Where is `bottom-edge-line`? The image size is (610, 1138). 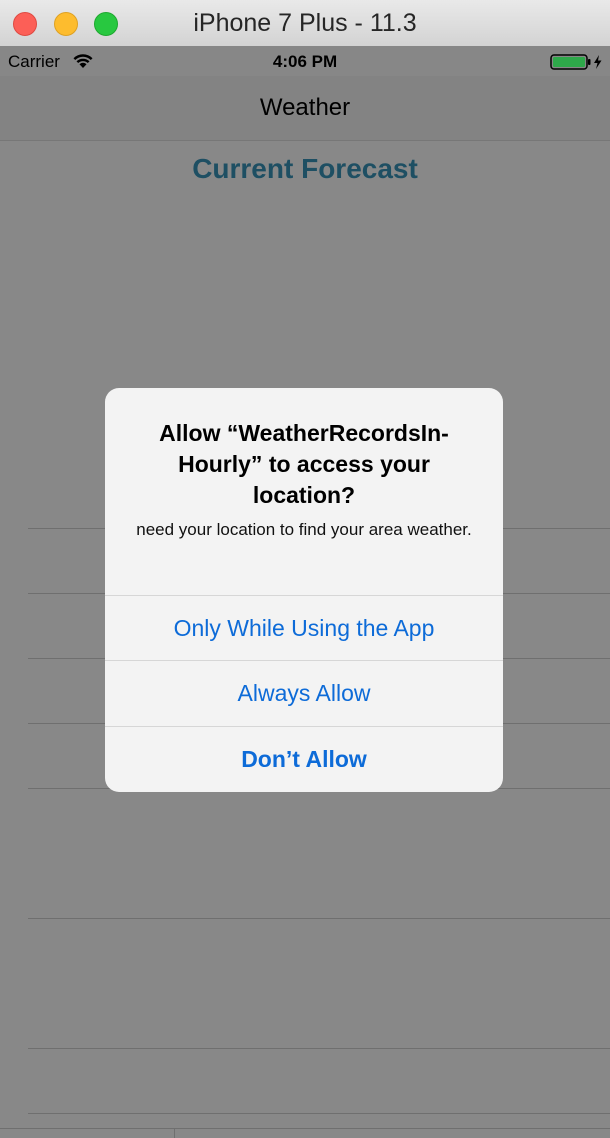
bottom-edge-line is located at coordinates (305, 1128).